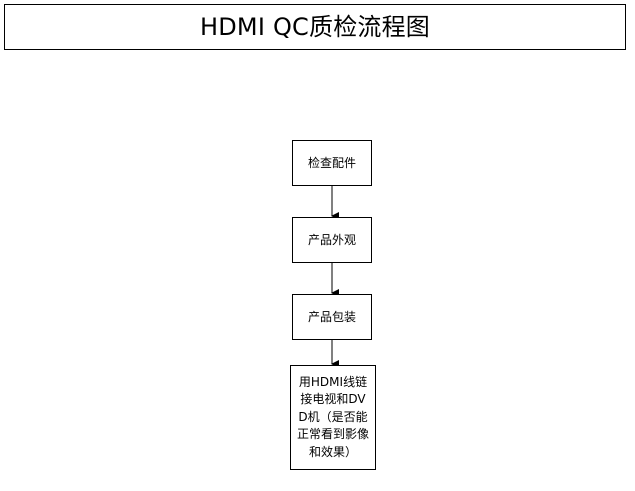 The height and width of the screenshot is (491, 635). I want to click on flow-step-check-accessories: 检查配件, so click(332, 163).